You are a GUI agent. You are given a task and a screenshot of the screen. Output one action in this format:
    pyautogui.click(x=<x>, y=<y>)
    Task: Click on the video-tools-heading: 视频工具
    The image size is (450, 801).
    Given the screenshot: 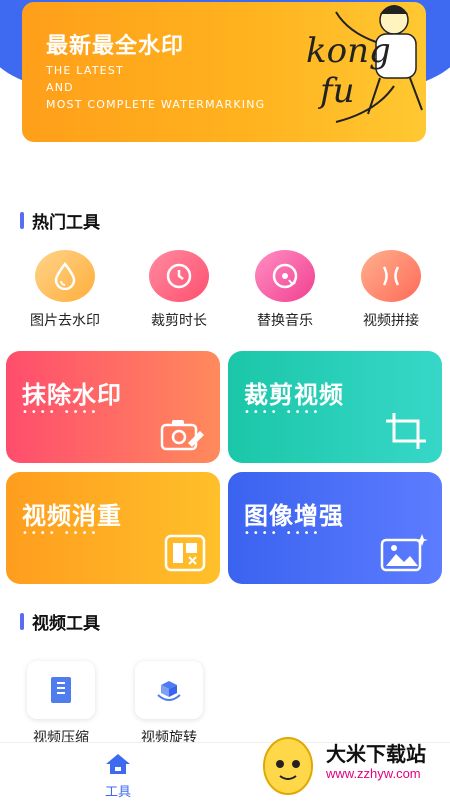 What is the action you would take?
    pyautogui.click(x=60, y=621)
    